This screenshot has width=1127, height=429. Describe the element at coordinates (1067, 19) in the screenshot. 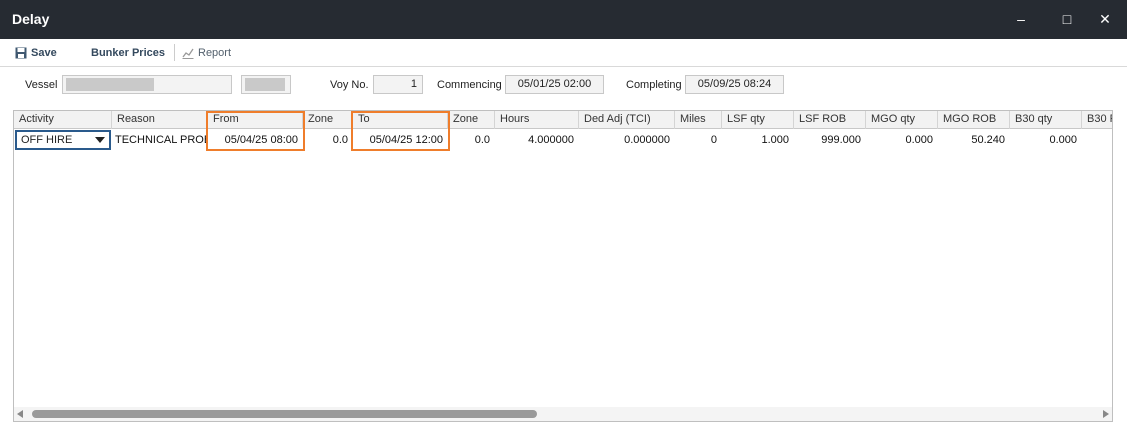

I see `maximize-button: □` at that location.